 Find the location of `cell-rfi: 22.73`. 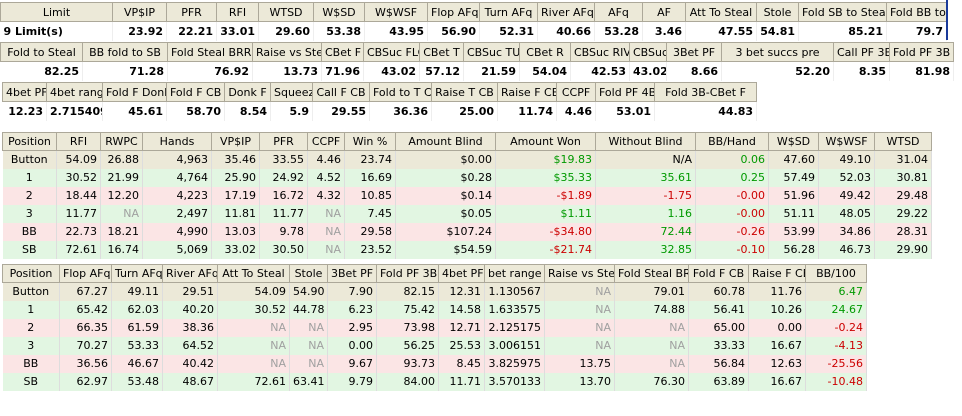

cell-rfi: 22.73 is located at coordinates (78, 231).